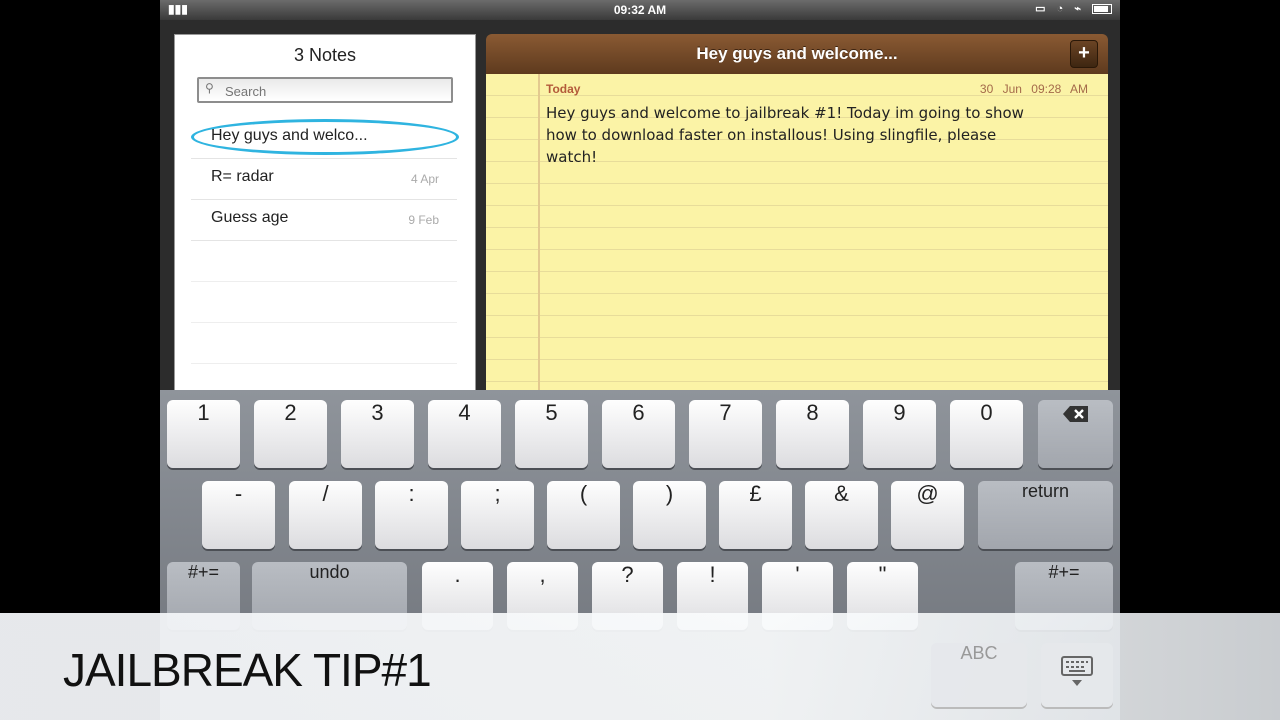 This screenshot has width=1280, height=720. I want to click on status-icons: ▭ ◔ ⌁, so click(1073, 8).